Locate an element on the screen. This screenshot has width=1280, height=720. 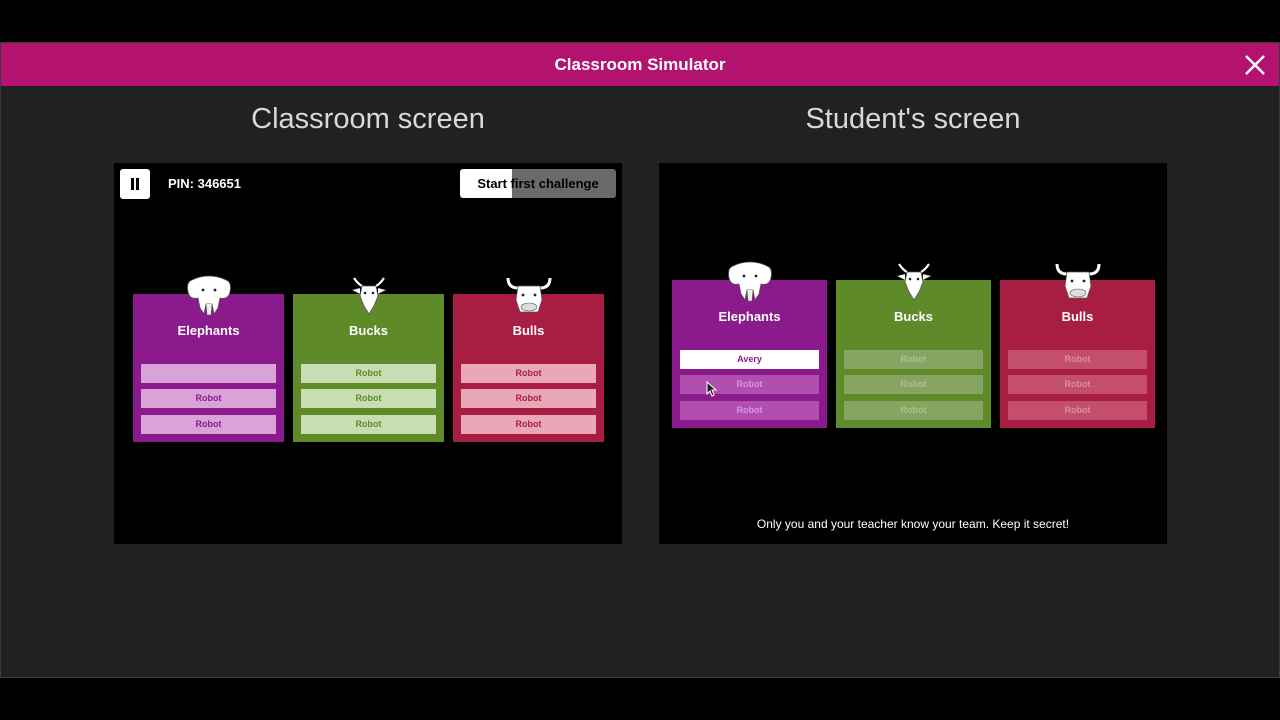
pin-label: PIN: 346651 is located at coordinates (204, 183).